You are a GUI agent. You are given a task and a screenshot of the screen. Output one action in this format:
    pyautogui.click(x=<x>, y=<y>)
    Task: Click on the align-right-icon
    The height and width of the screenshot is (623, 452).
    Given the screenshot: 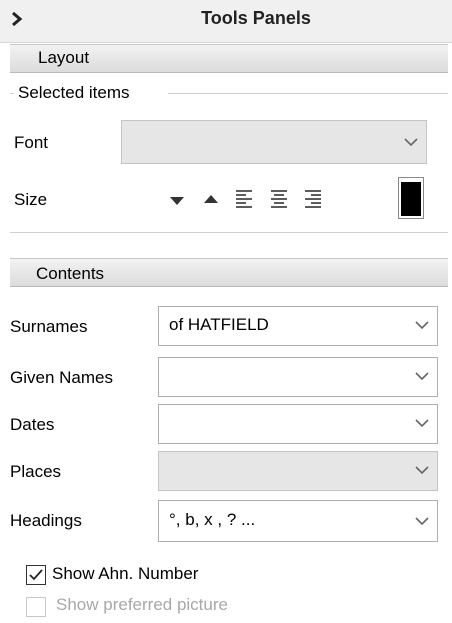 What is the action you would take?
    pyautogui.click(x=313, y=199)
    